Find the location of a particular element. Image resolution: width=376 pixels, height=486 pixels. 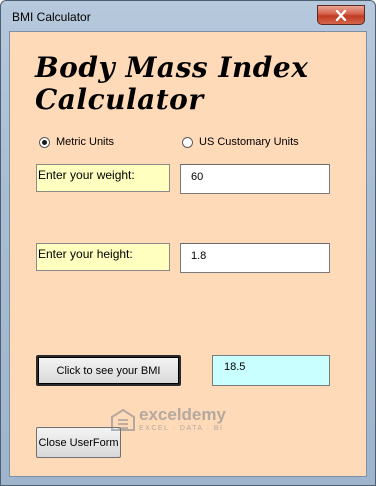

watermark-name: exceldemy is located at coordinates (182, 414).